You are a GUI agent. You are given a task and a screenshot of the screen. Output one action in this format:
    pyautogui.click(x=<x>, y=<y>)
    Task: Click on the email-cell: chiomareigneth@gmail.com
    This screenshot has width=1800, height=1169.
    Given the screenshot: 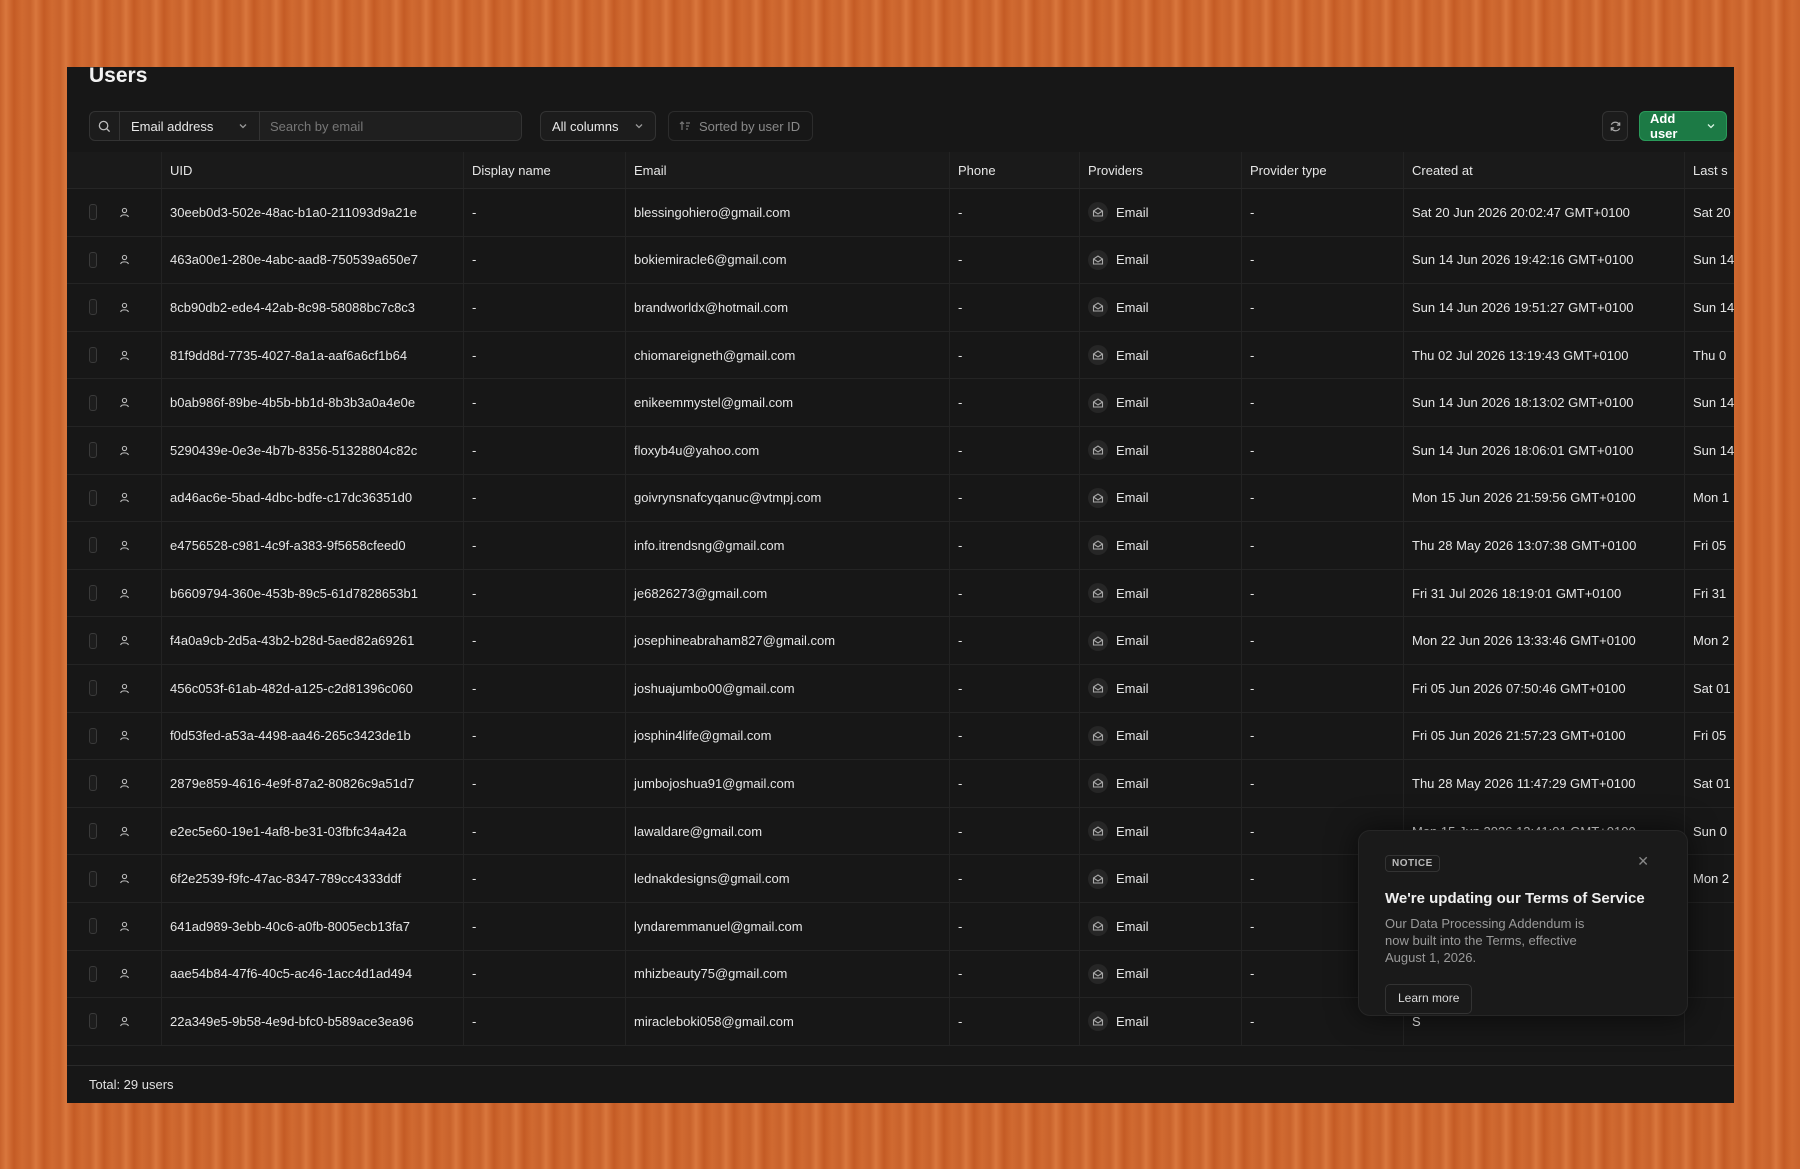 What is the action you would take?
    pyautogui.click(x=788, y=355)
    